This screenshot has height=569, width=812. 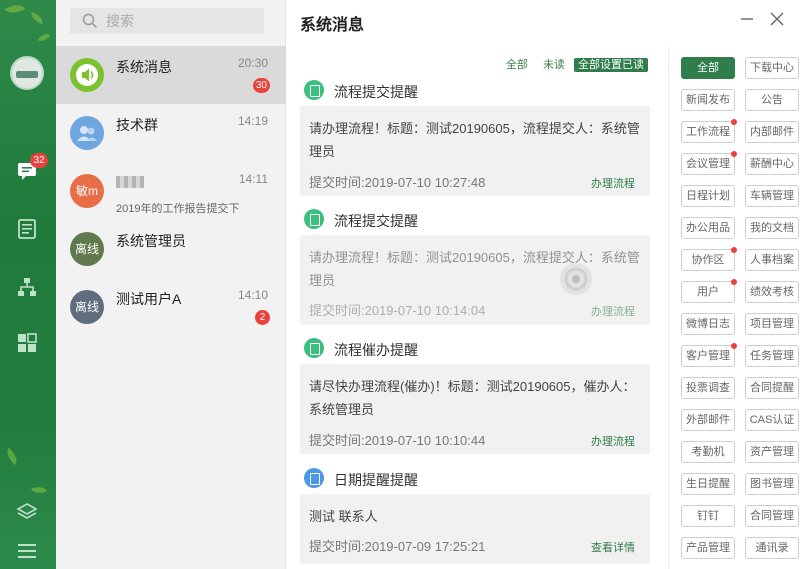 What do you see at coordinates (90, 21) in the screenshot?
I see `search-icon` at bounding box center [90, 21].